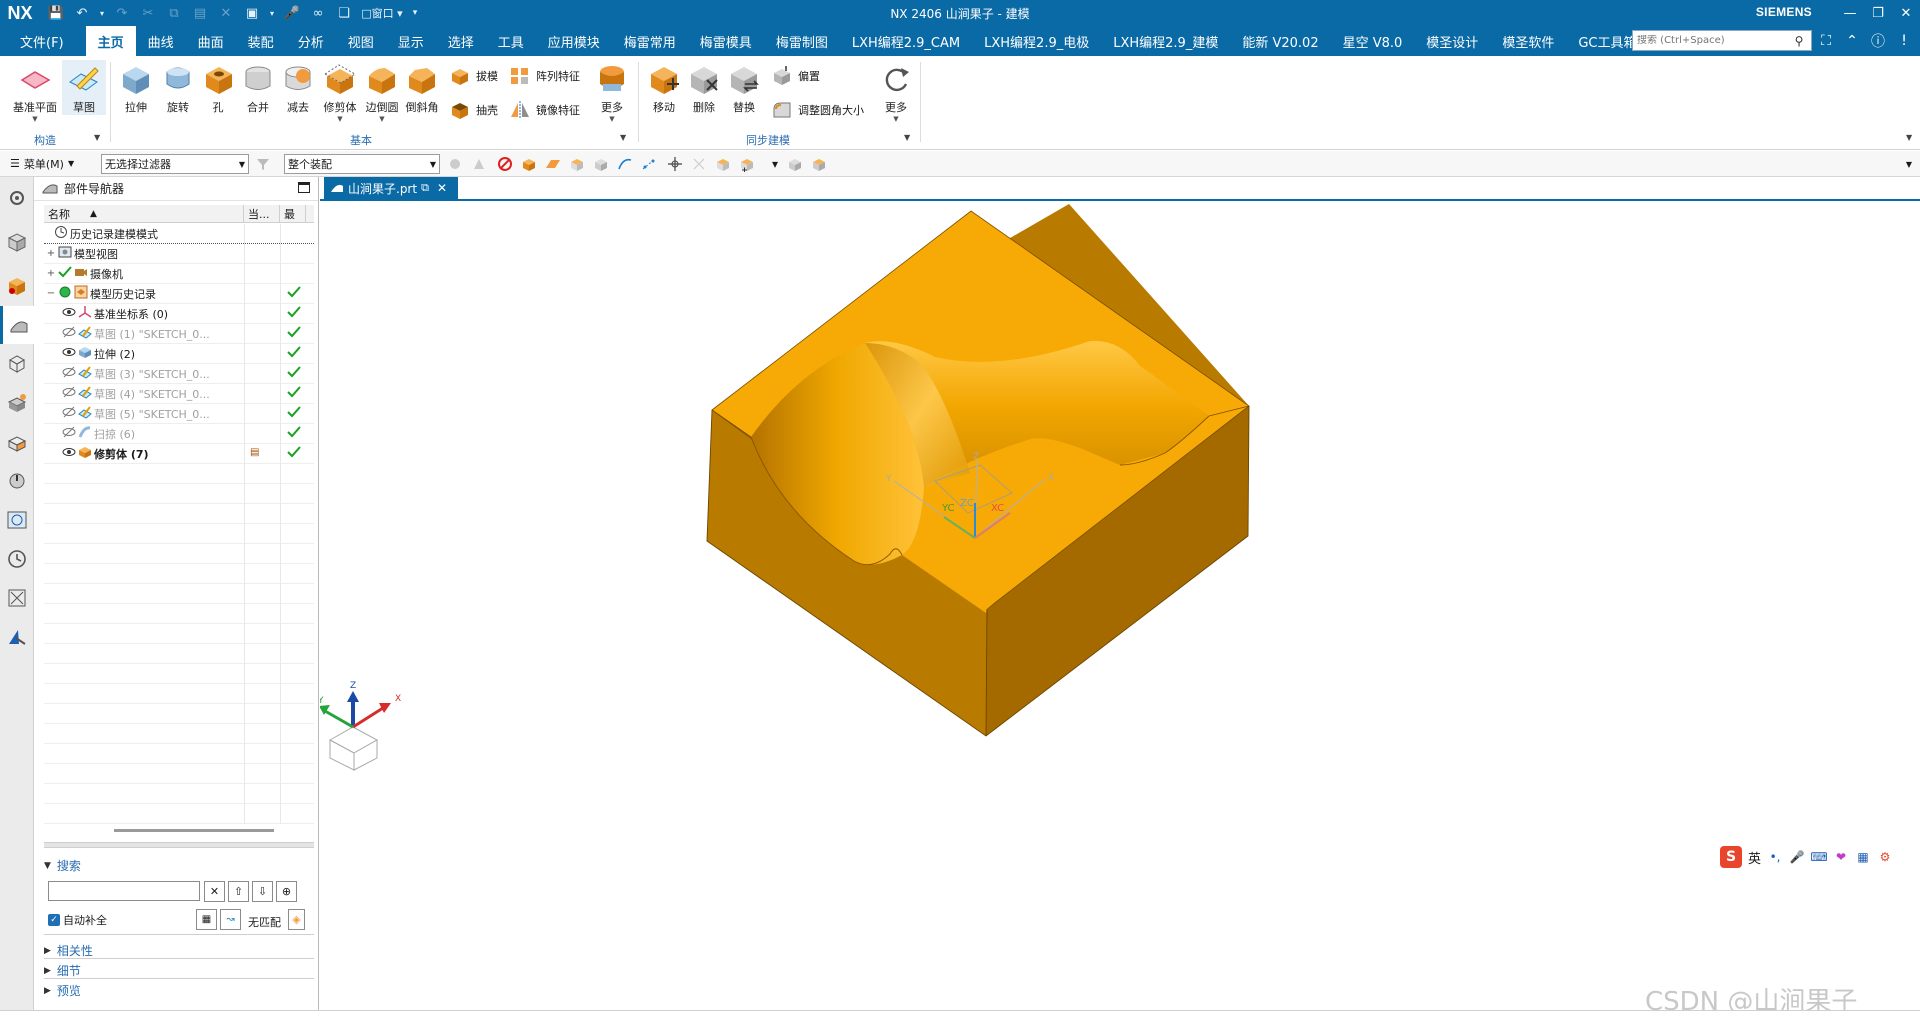 This screenshot has height=1032, width=1920. I want to click on trim-body-button: 修剪体 ▼, so click(340, 91).